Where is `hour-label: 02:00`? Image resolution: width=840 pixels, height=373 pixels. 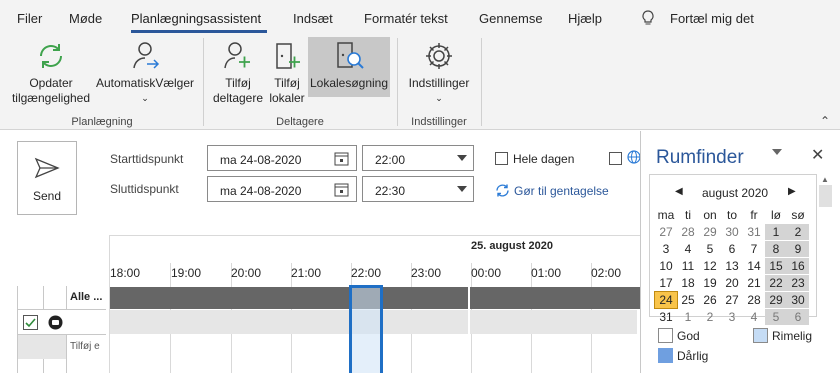
hour-label: 02:00 is located at coordinates (606, 273).